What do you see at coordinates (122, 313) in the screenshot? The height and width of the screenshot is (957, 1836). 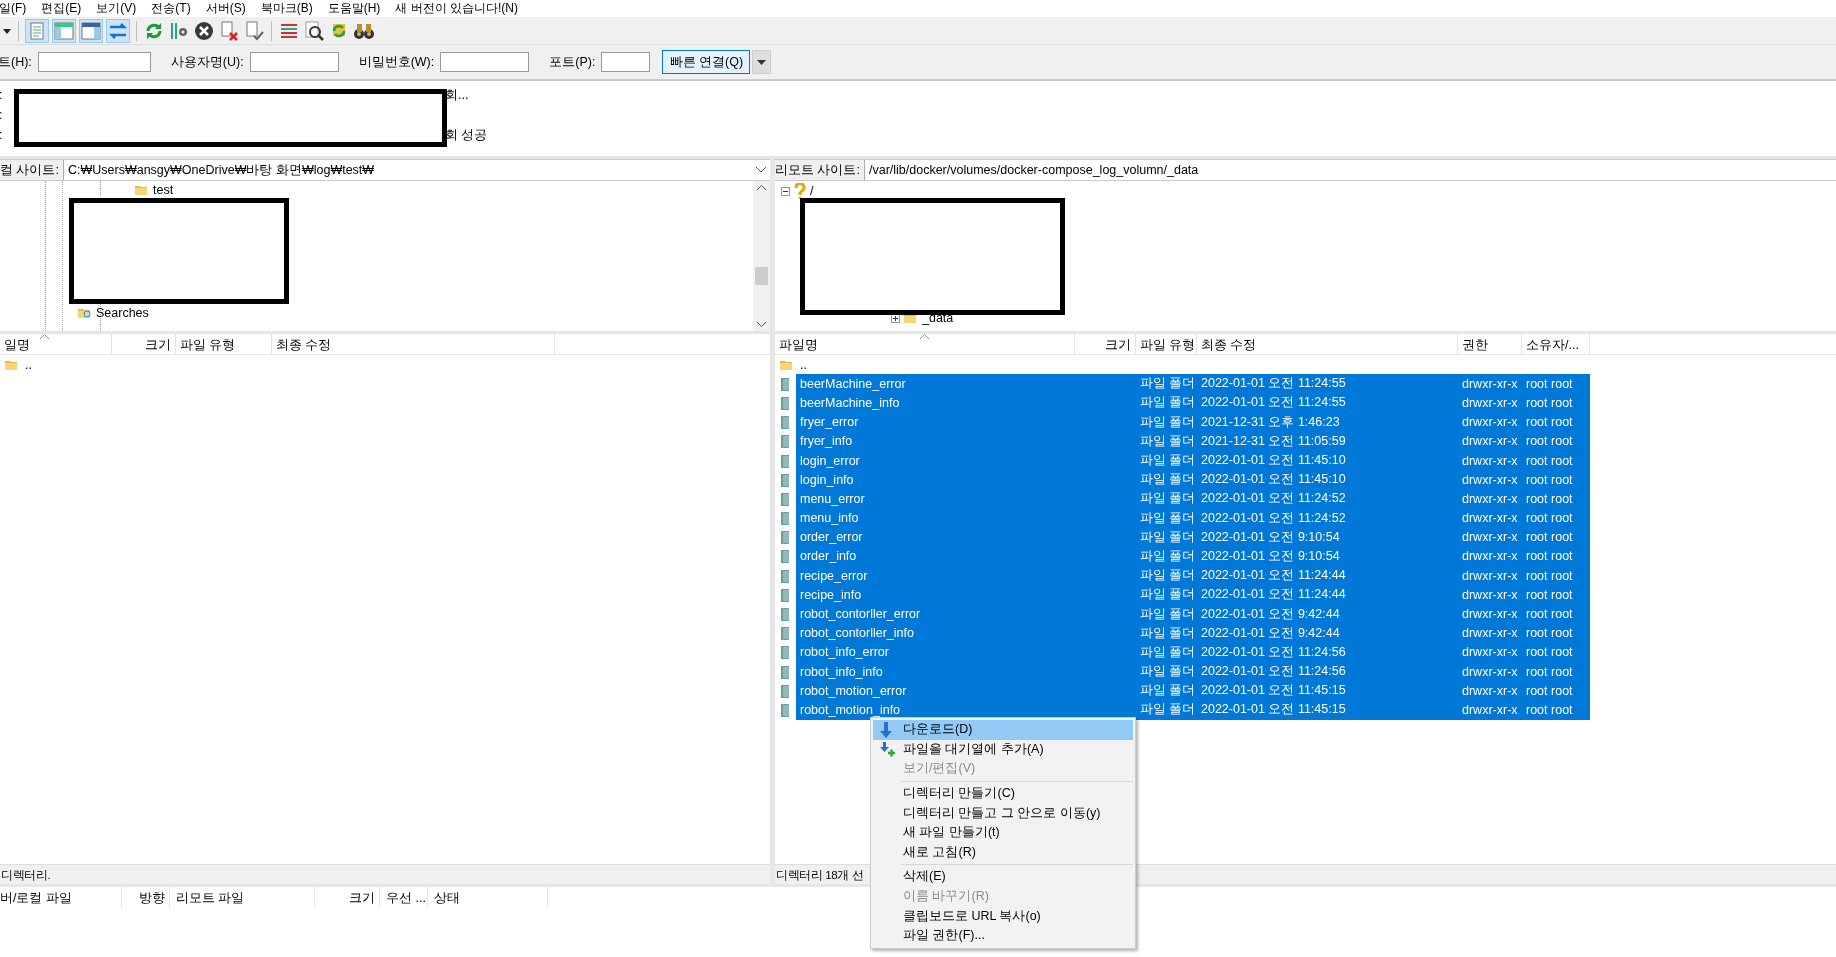 I see `tree-item: Searches` at bounding box center [122, 313].